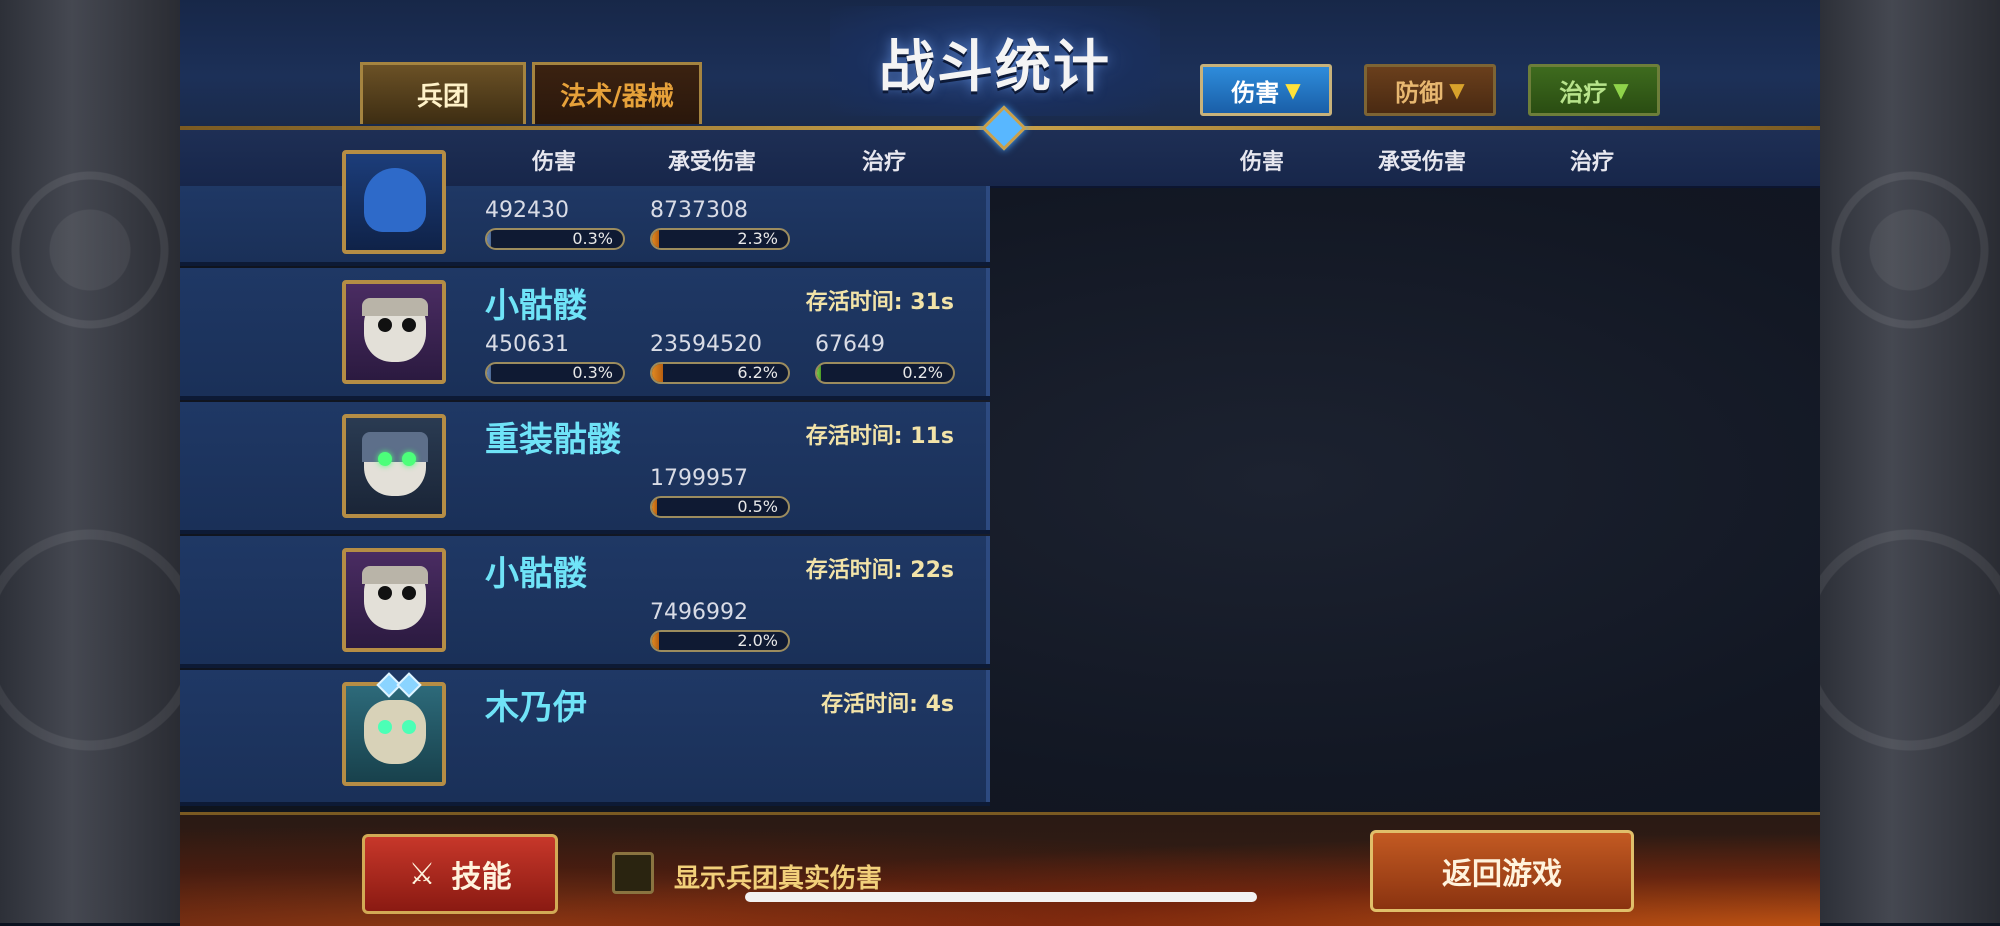 This screenshot has height=926, width=2000. Describe the element at coordinates (699, 478) in the screenshot. I see `damage-taken-value: 1799957` at that location.